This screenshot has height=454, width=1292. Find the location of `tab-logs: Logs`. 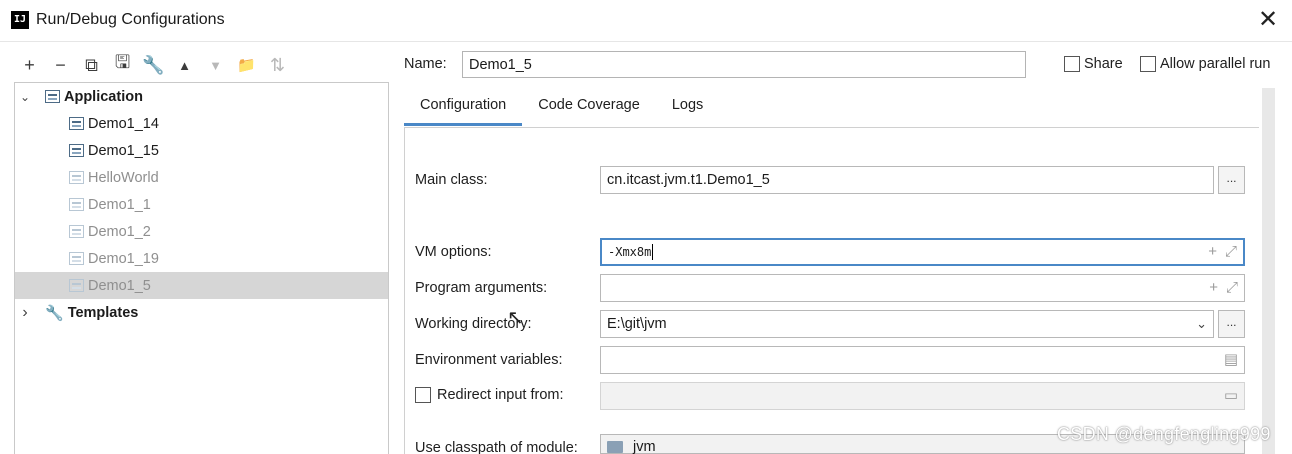

tab-logs: Logs is located at coordinates (687, 107).